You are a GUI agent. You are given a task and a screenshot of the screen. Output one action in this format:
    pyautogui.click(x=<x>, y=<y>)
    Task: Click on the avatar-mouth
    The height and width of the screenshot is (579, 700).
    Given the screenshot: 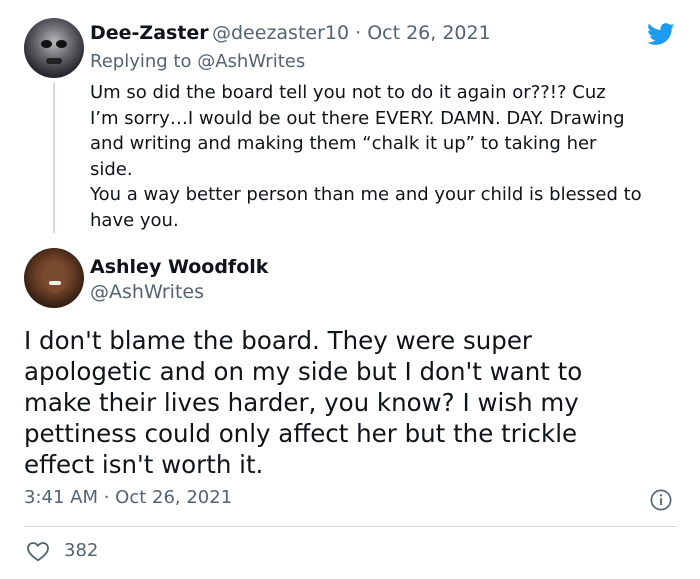 What is the action you would take?
    pyautogui.click(x=54, y=61)
    